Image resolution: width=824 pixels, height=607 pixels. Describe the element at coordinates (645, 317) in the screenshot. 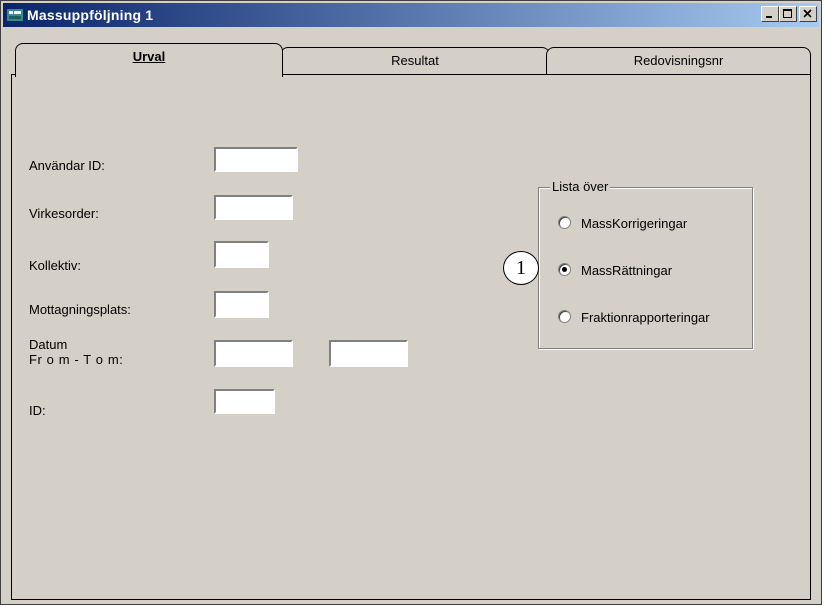

I see `radio-fraktionrapporteringar-label: Fraktionrapporteringar` at that location.